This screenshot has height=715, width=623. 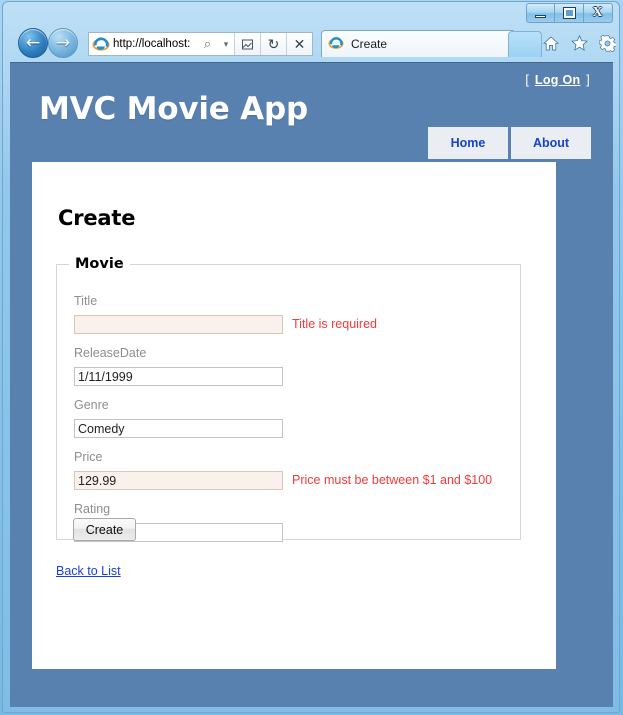 What do you see at coordinates (178, 324) in the screenshot?
I see `field-input-title` at bounding box center [178, 324].